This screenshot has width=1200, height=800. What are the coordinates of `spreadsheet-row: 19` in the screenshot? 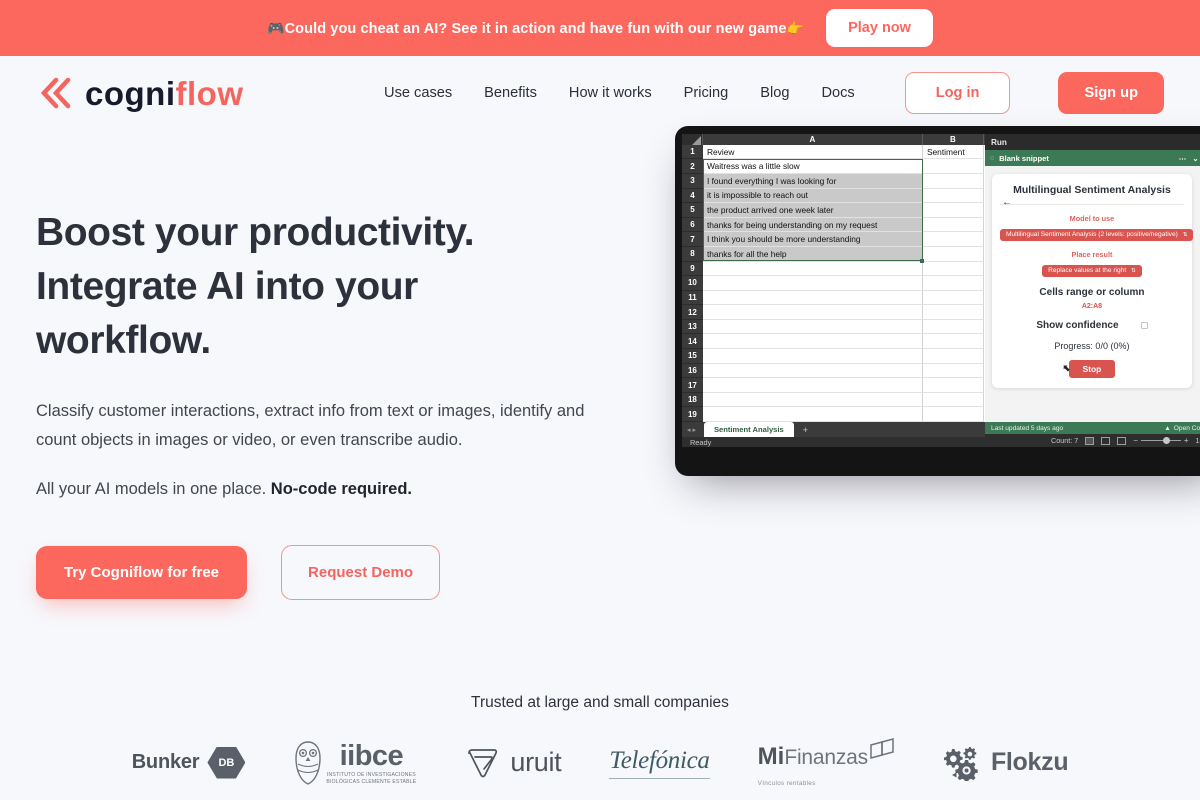 It's located at (833, 415).